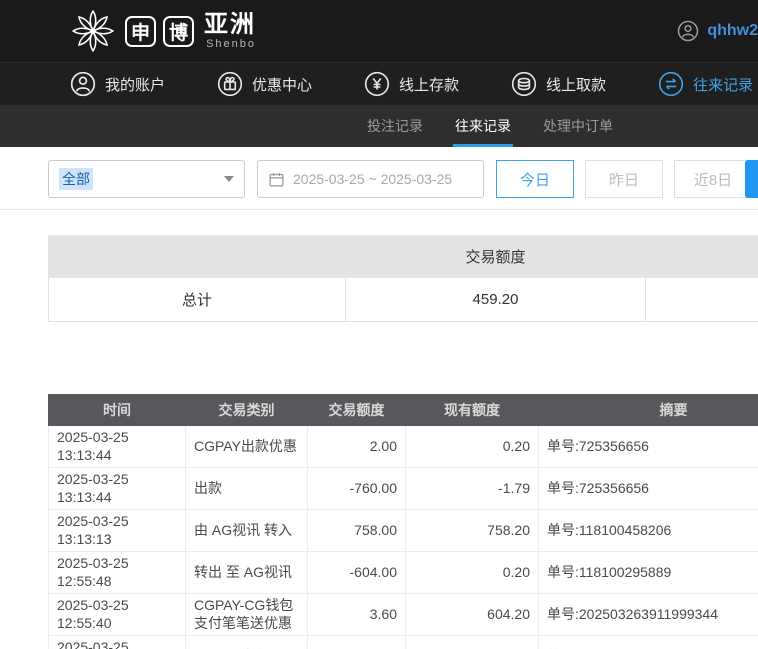 Image resolution: width=758 pixels, height=649 pixels. Describe the element at coordinates (246, 530) in the screenshot. I see `cell-type: 由 AG视讯 转入` at that location.